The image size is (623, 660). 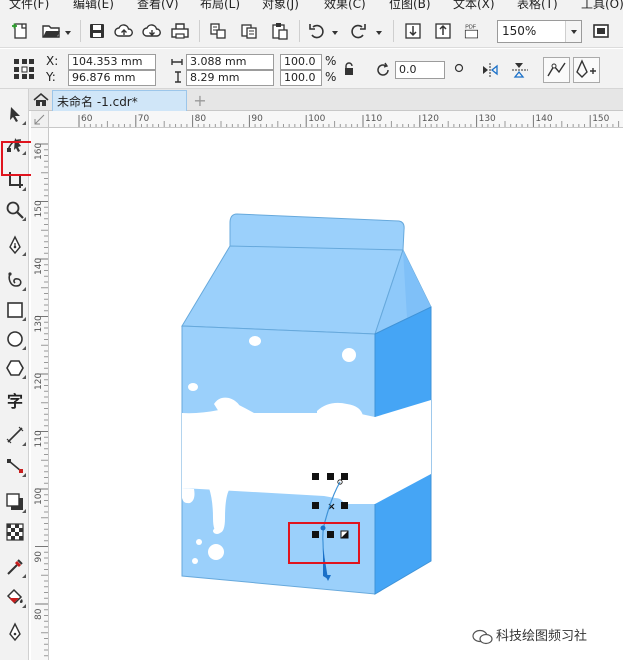 I want to click on ruler-origin, so click(x=40, y=119).